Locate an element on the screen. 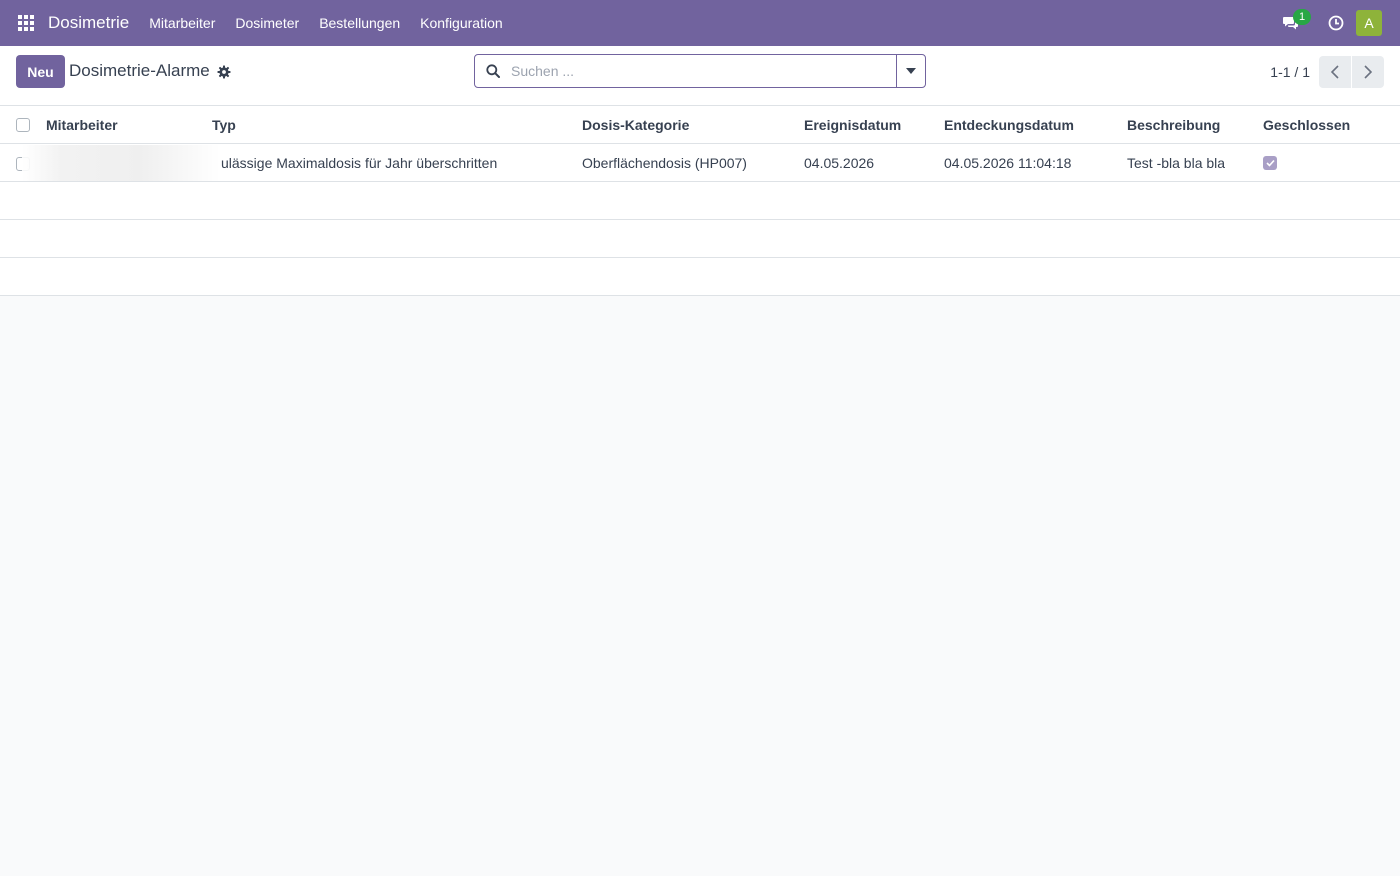 The height and width of the screenshot is (876, 1400). control-panel: Neu Dosimetrie-Alarme Suchen ... 1-1 / 1 is located at coordinates (700, 76).